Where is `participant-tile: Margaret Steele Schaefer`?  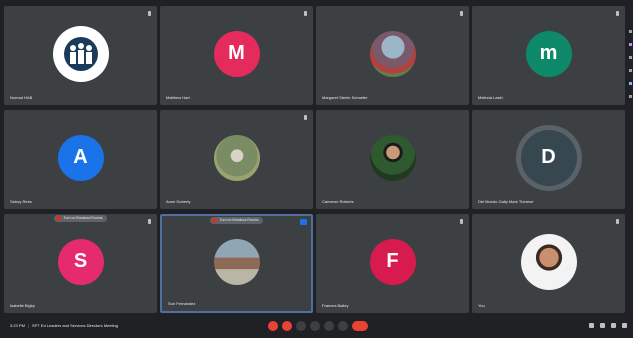
participant-tile: Margaret Steele Schaefer is located at coordinates (392, 55).